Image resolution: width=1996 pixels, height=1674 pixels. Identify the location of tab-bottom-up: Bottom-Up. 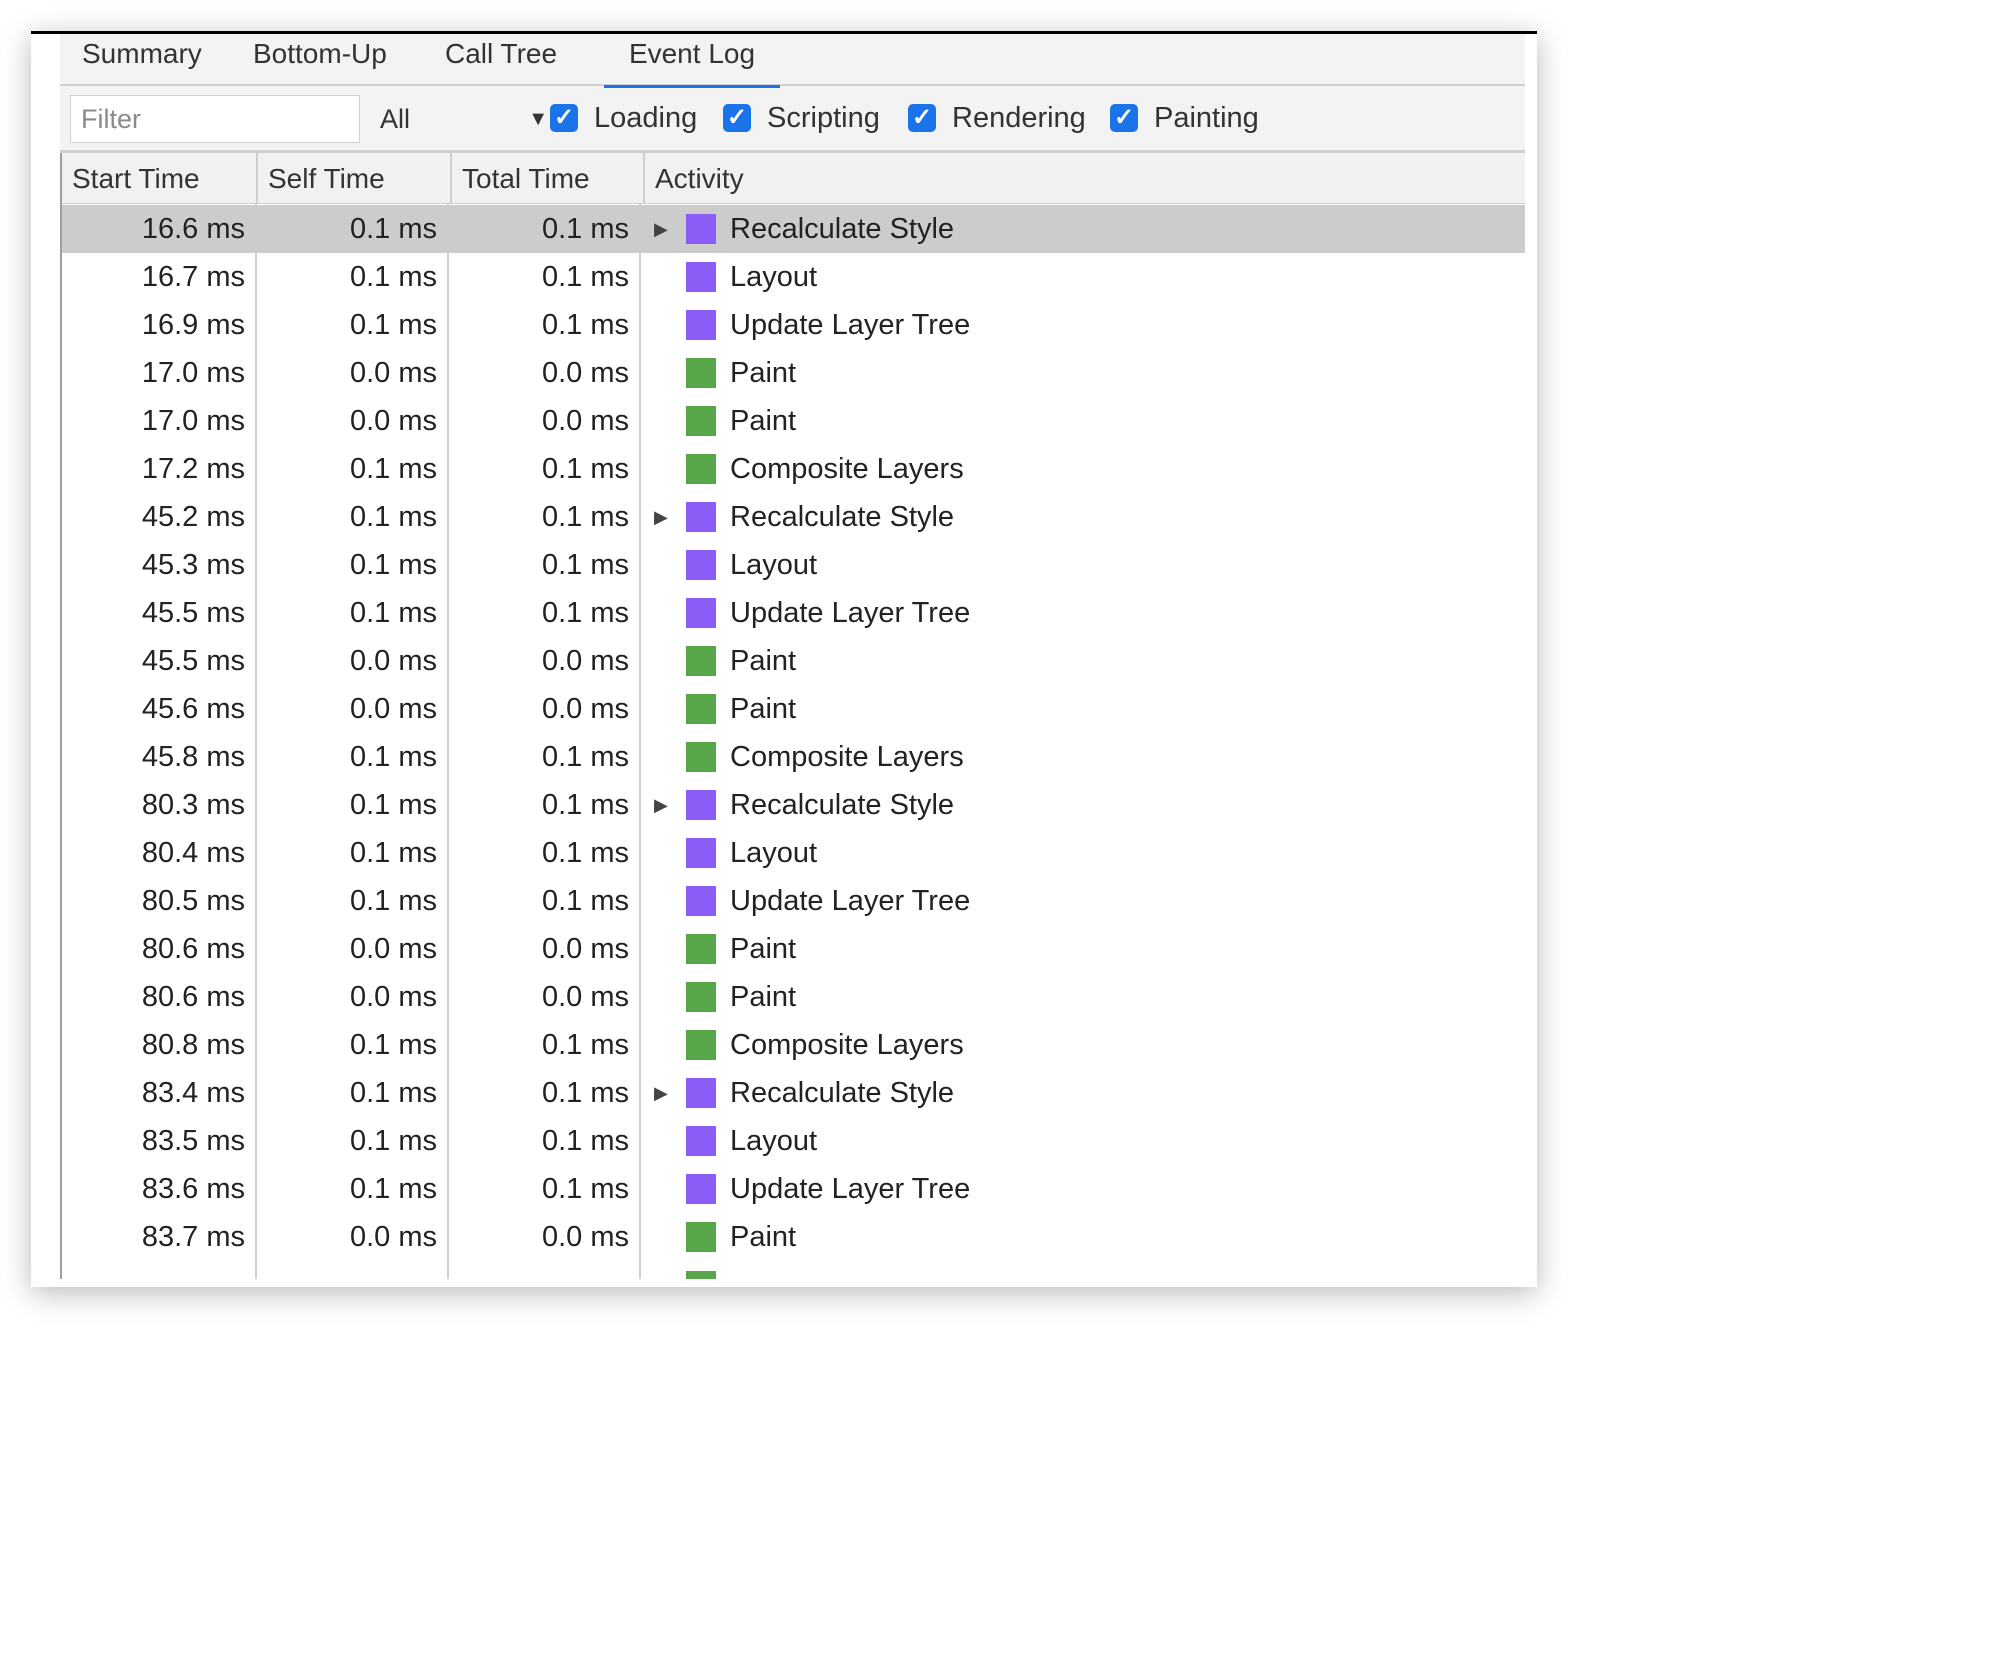
(320, 60).